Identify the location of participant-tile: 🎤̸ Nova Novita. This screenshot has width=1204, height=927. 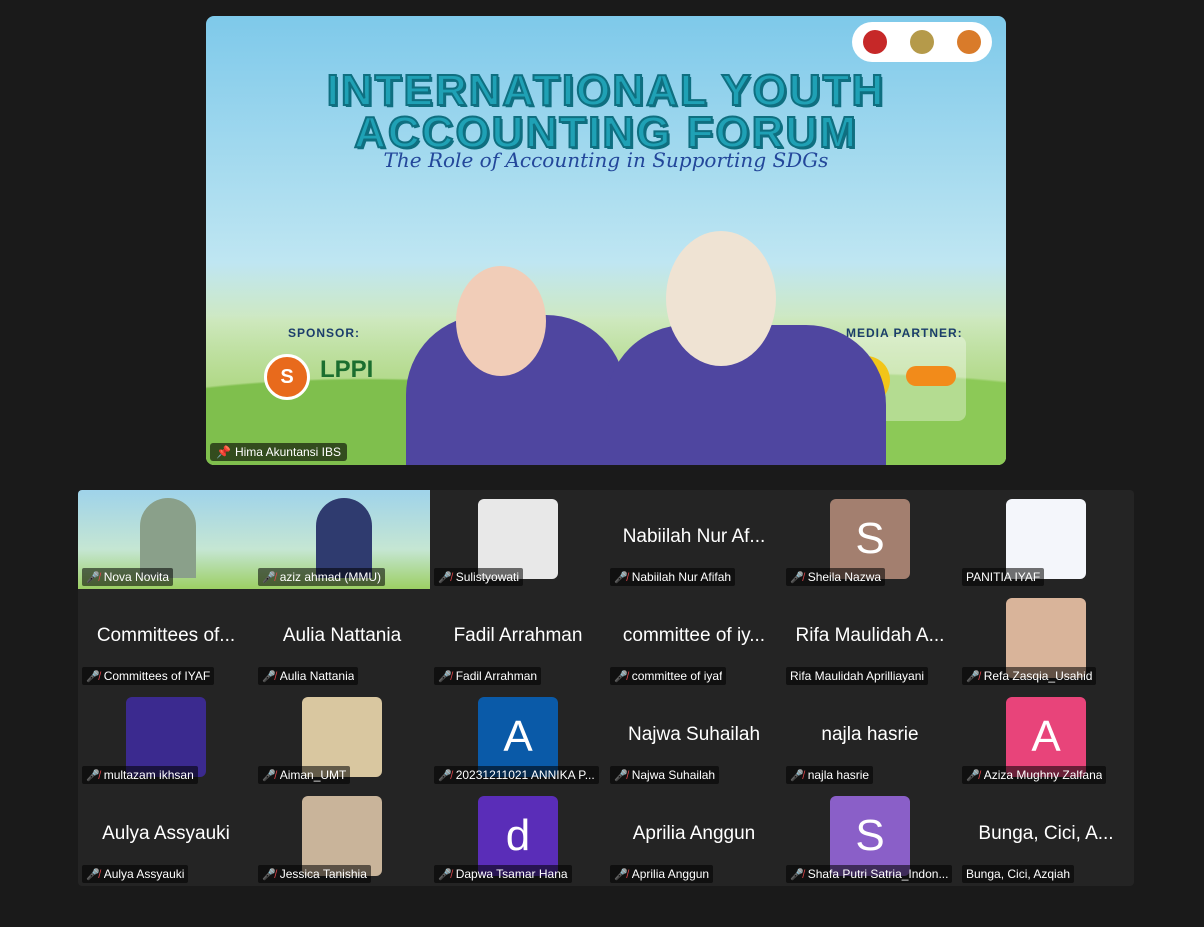
(166, 539).